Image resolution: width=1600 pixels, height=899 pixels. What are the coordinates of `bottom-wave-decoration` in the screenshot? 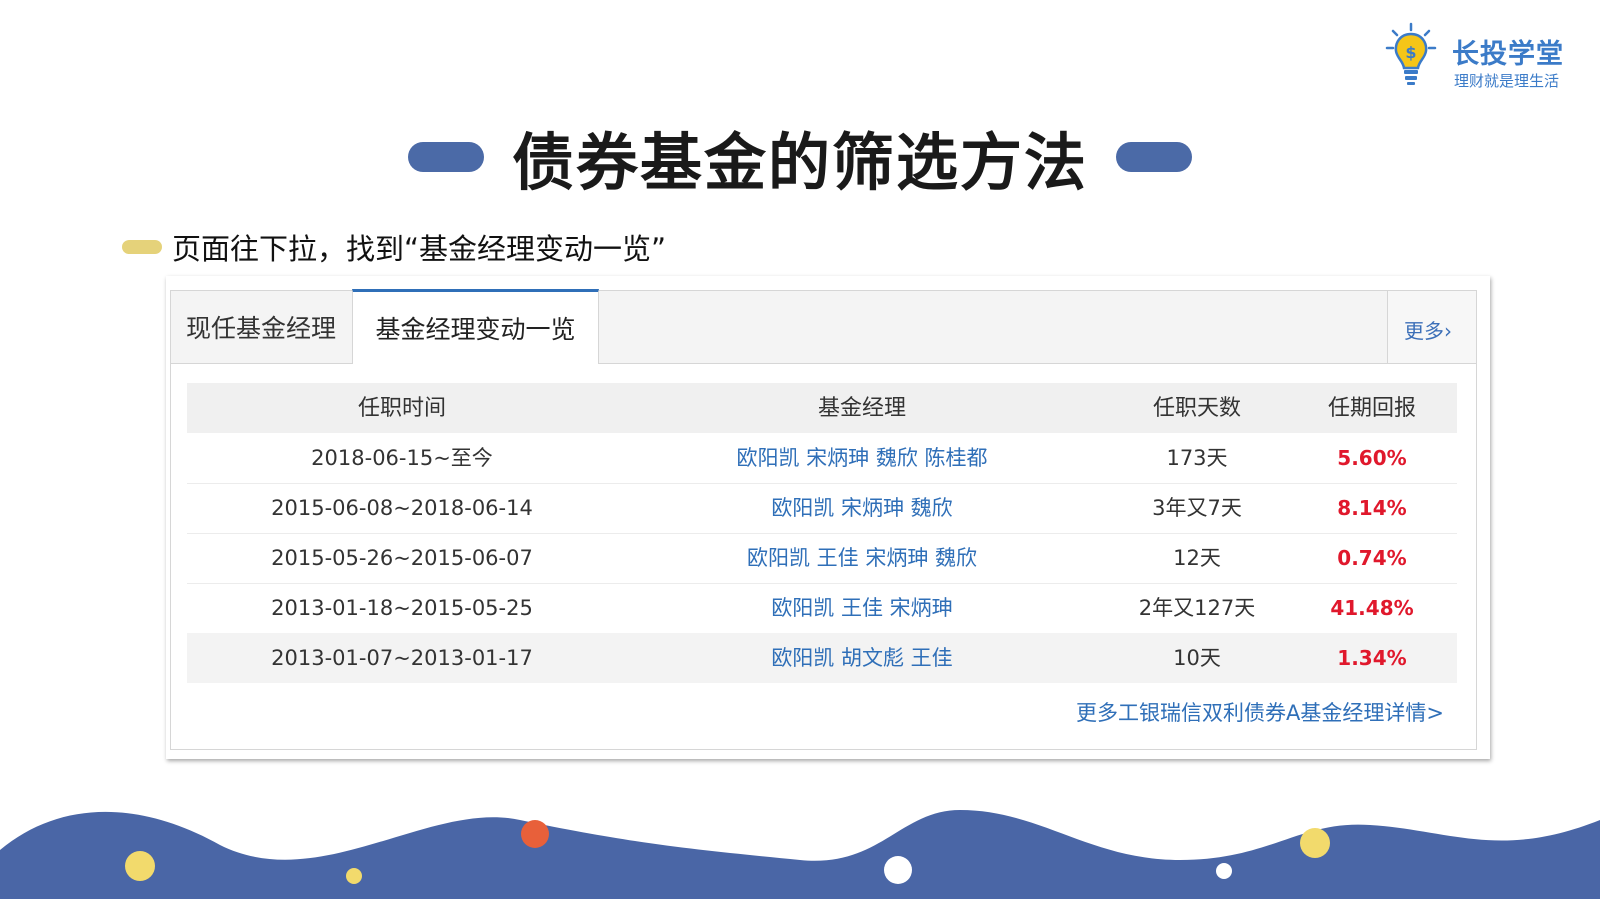 It's located at (800, 854).